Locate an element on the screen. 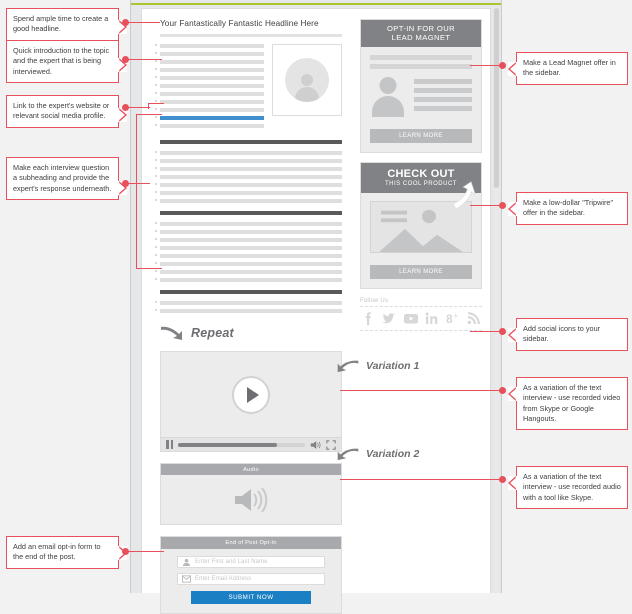 The image size is (632, 614). variation-1-marker: Variation 1 is located at coordinates (377, 365).